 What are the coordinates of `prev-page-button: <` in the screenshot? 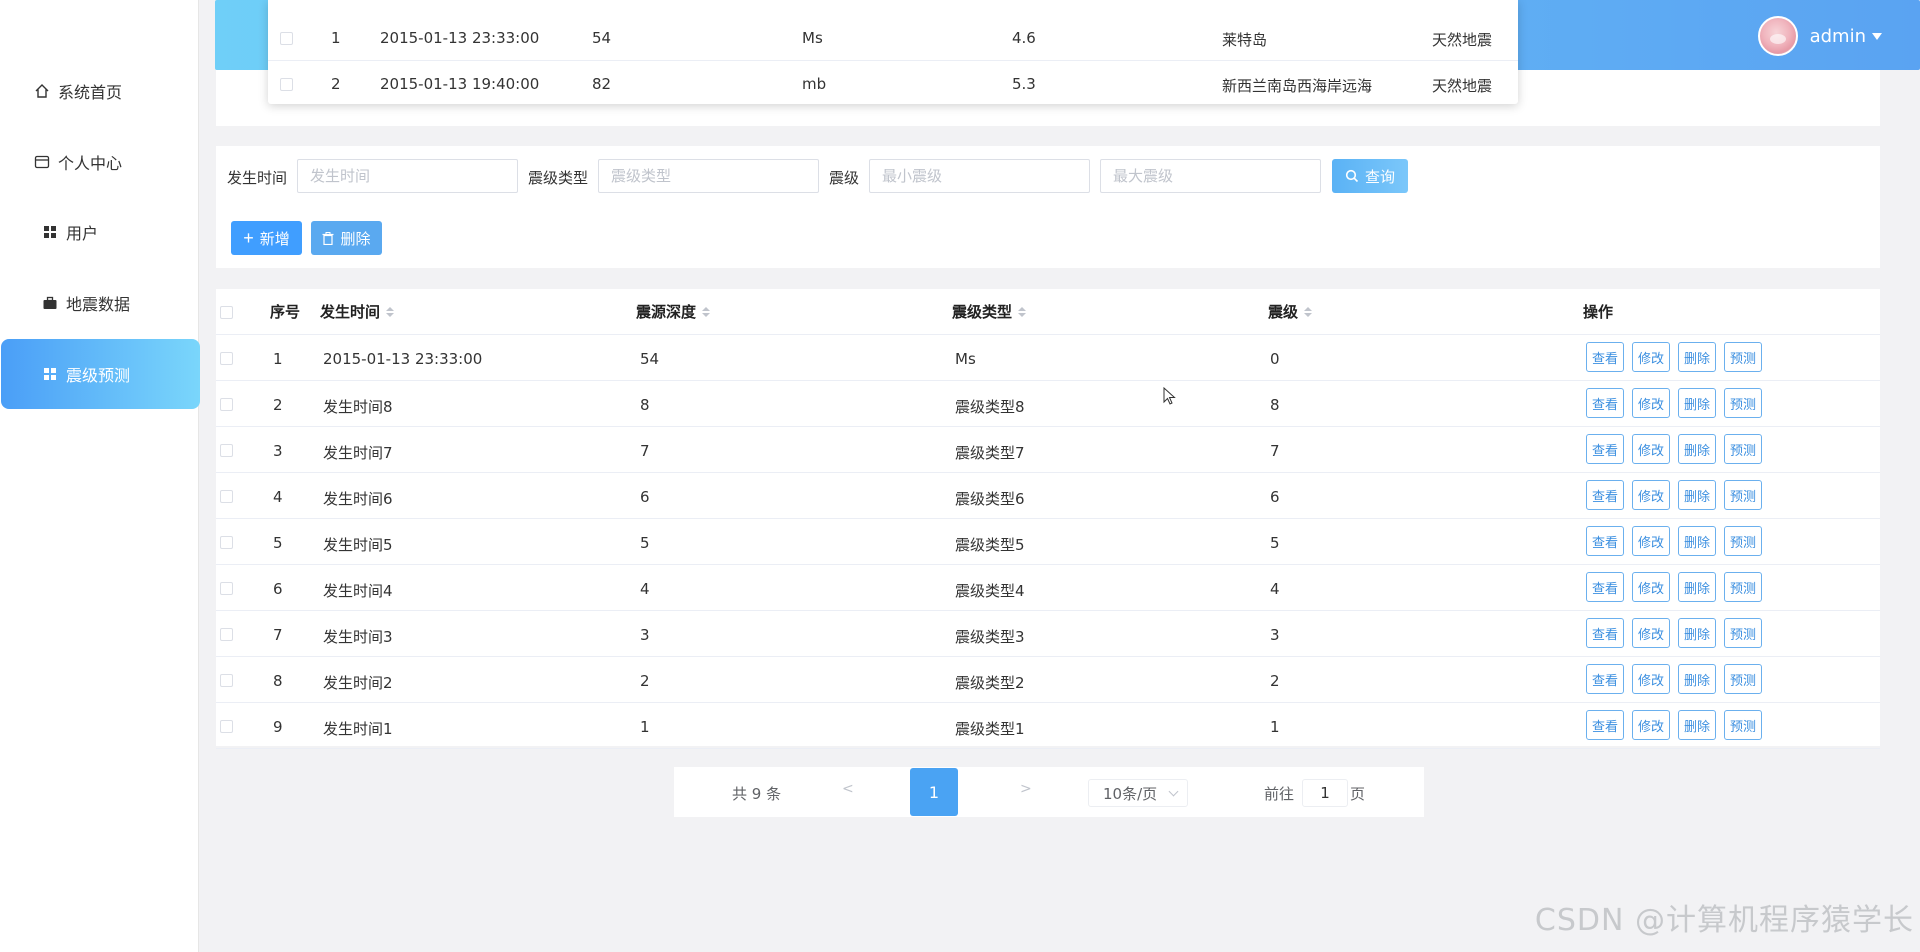 It's located at (848, 789).